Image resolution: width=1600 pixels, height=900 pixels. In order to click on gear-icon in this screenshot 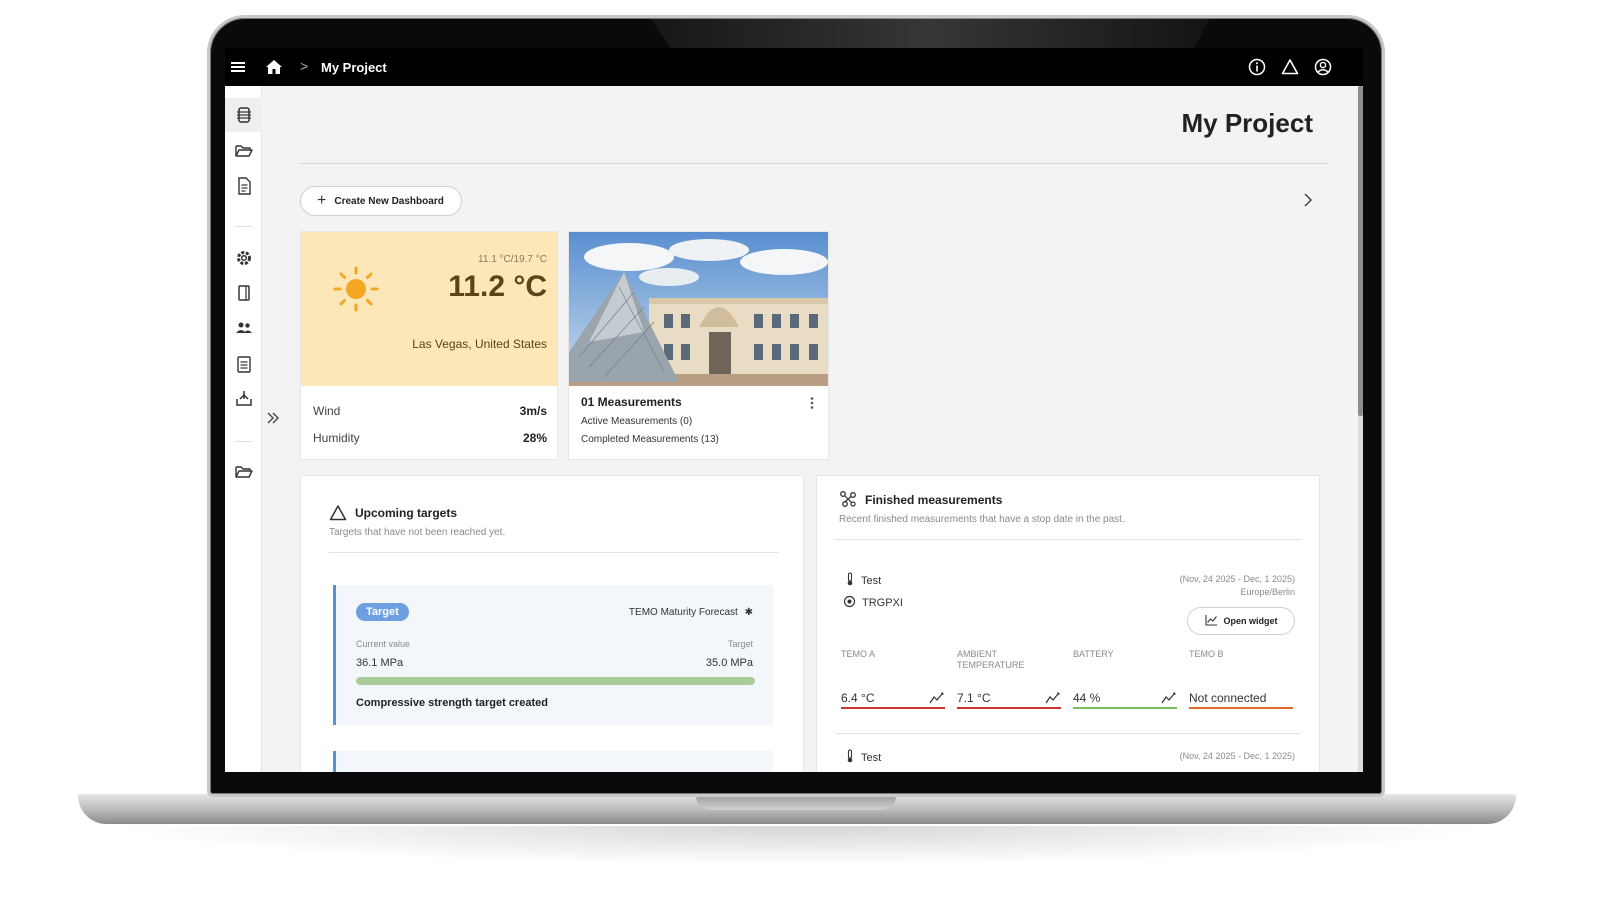, I will do `click(244, 258)`.